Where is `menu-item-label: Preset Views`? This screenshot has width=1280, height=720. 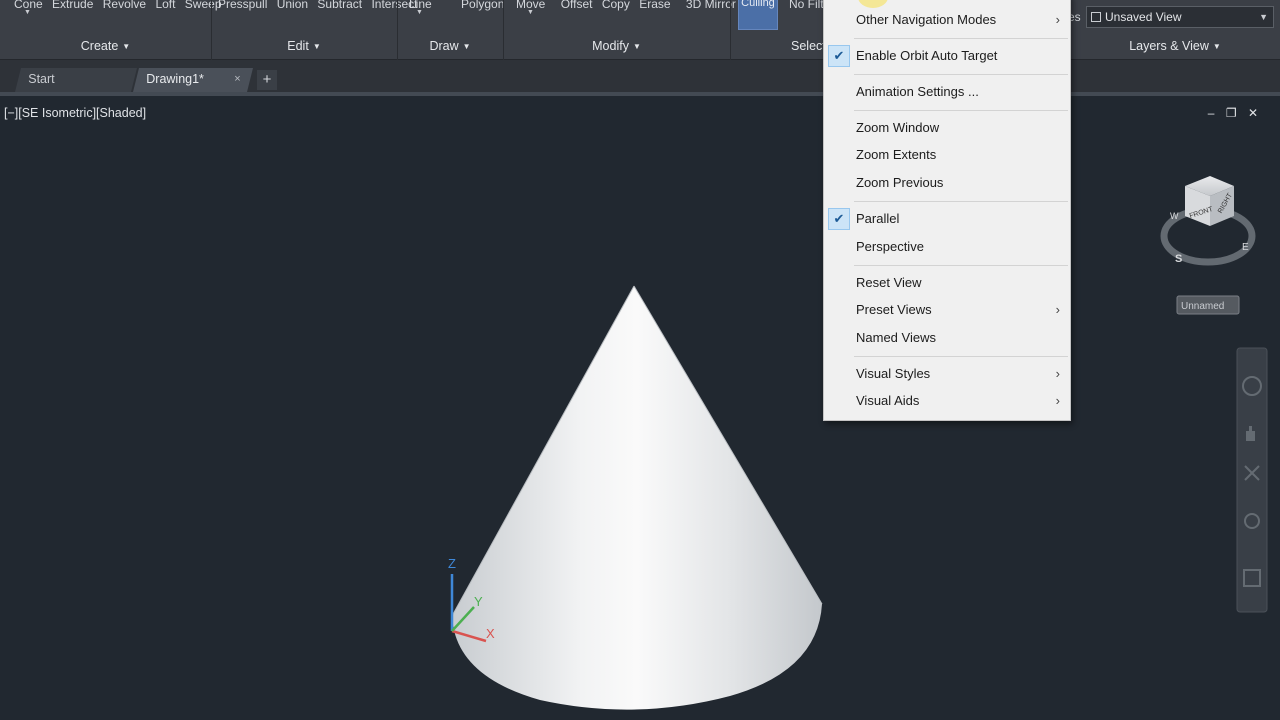
menu-item-label: Preset Views is located at coordinates (894, 309).